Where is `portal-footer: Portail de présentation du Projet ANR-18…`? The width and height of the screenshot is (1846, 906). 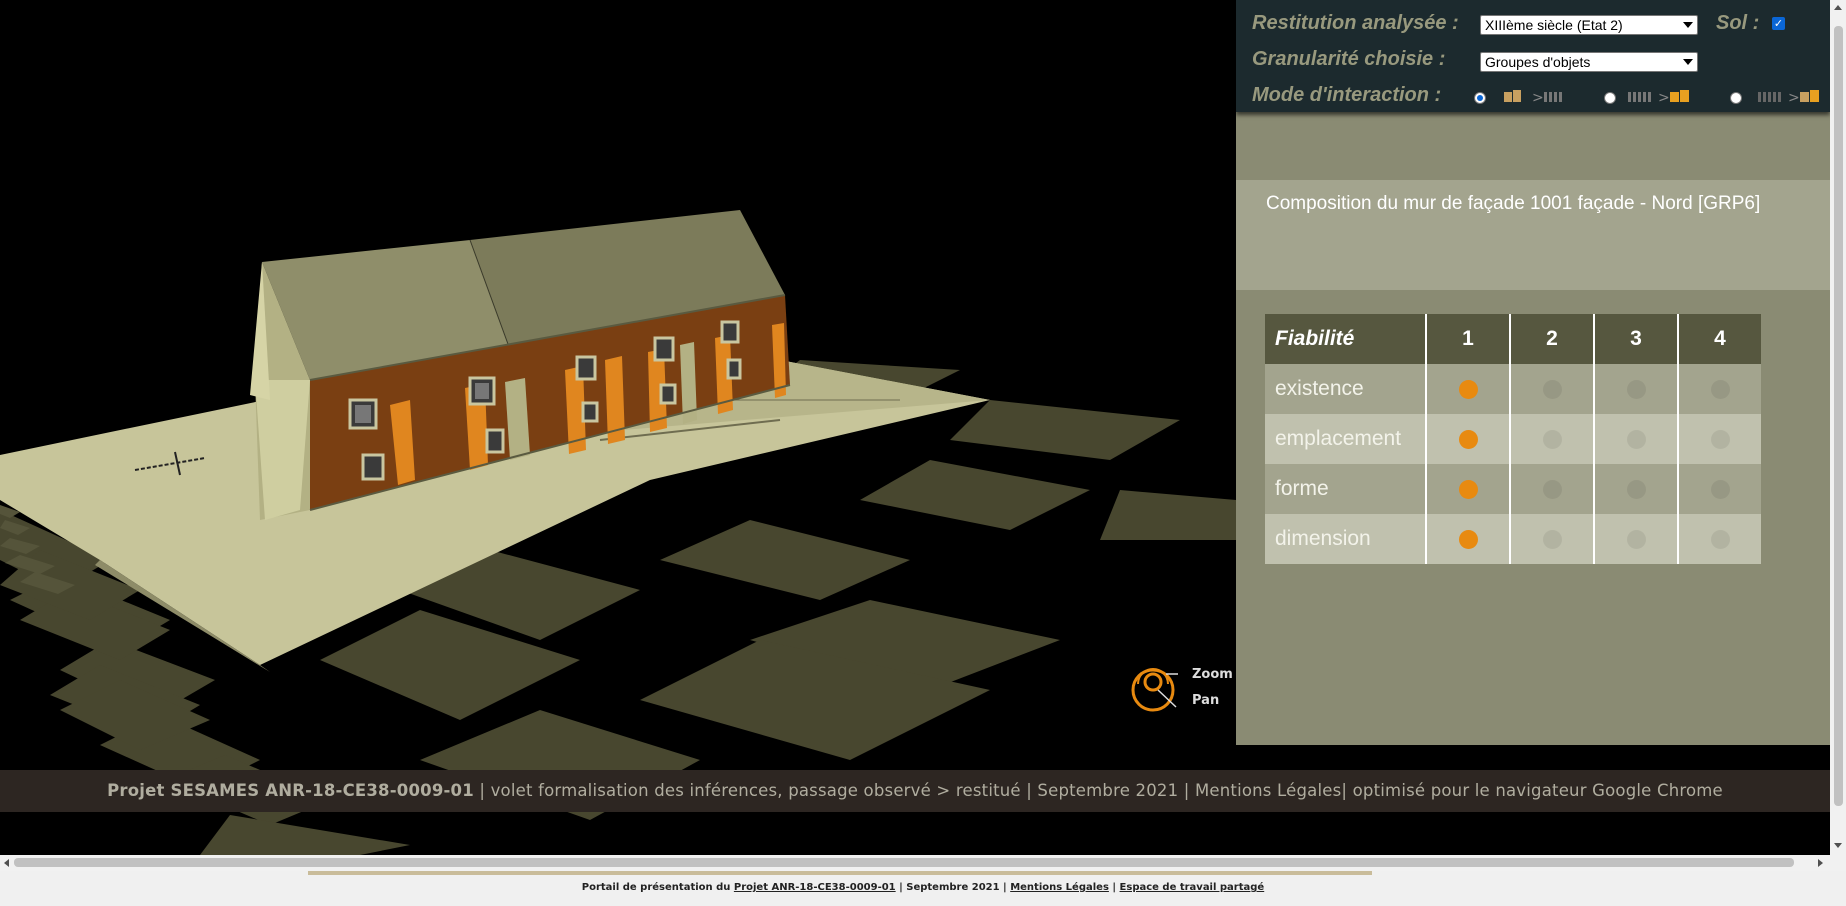
portal-footer: Portail de présentation du Projet ANR-18… is located at coordinates (923, 890).